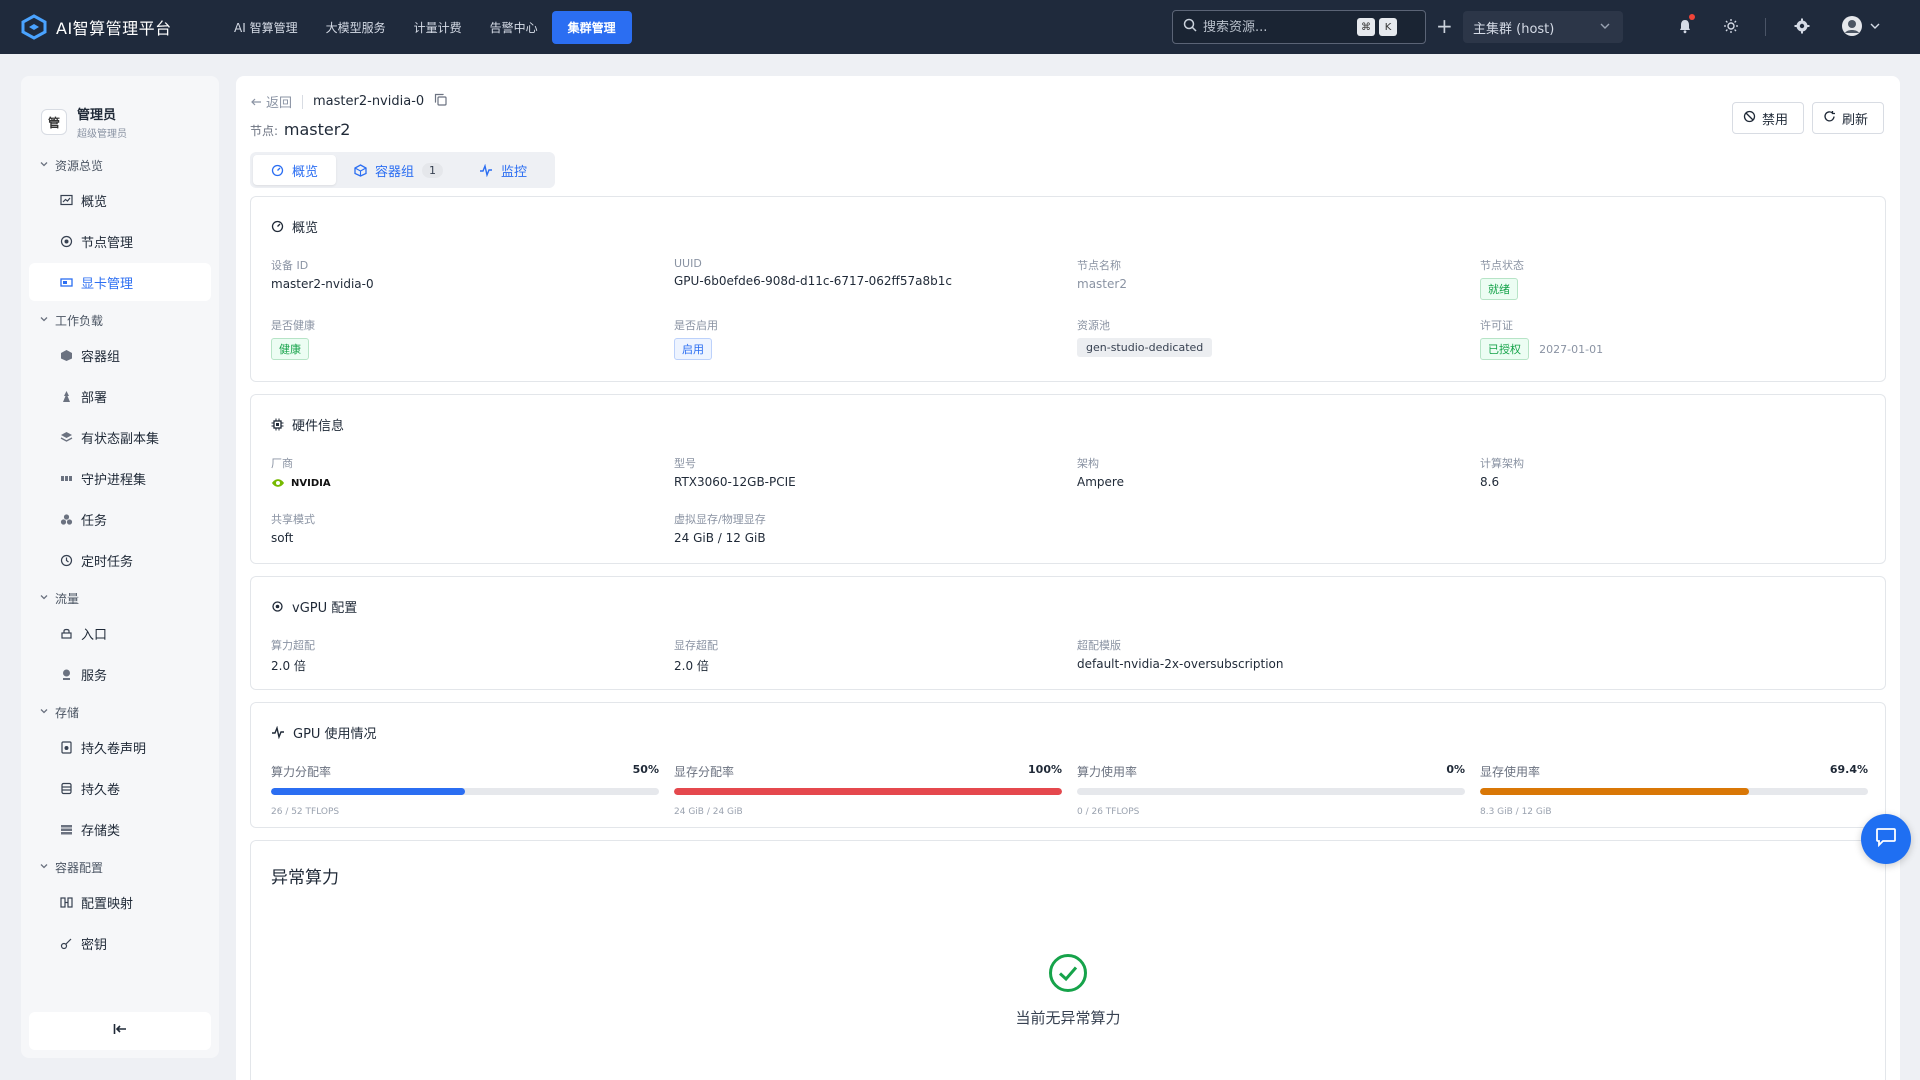 Image resolution: width=1920 pixels, height=1080 pixels. I want to click on group-toggle-container-config: 容器配置, so click(120, 867).